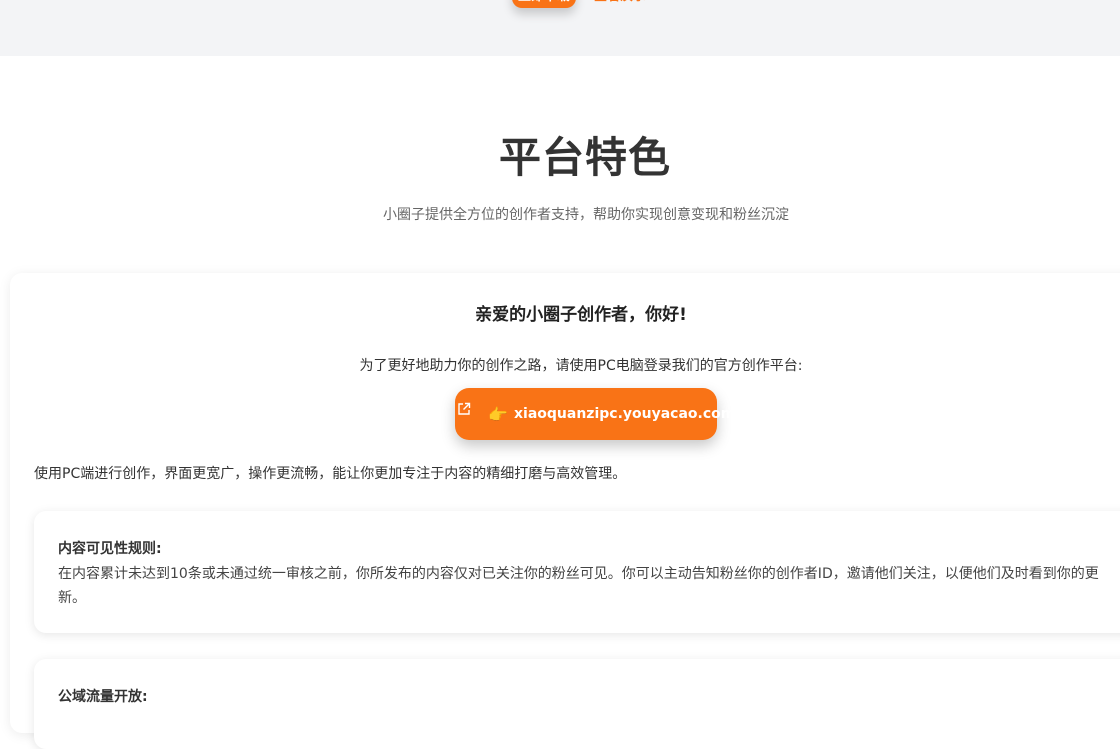 The height and width of the screenshot is (749, 1120). Describe the element at coordinates (498, 414) in the screenshot. I see `pointing-hand-icon: 👉` at that location.